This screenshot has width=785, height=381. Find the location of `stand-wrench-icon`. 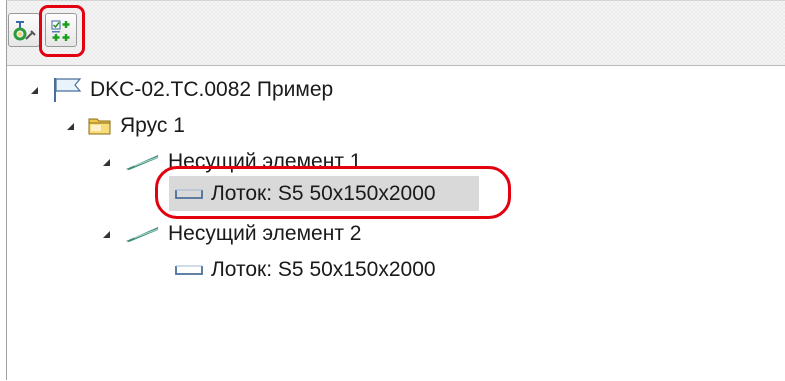

stand-wrench-icon is located at coordinates (24, 31).